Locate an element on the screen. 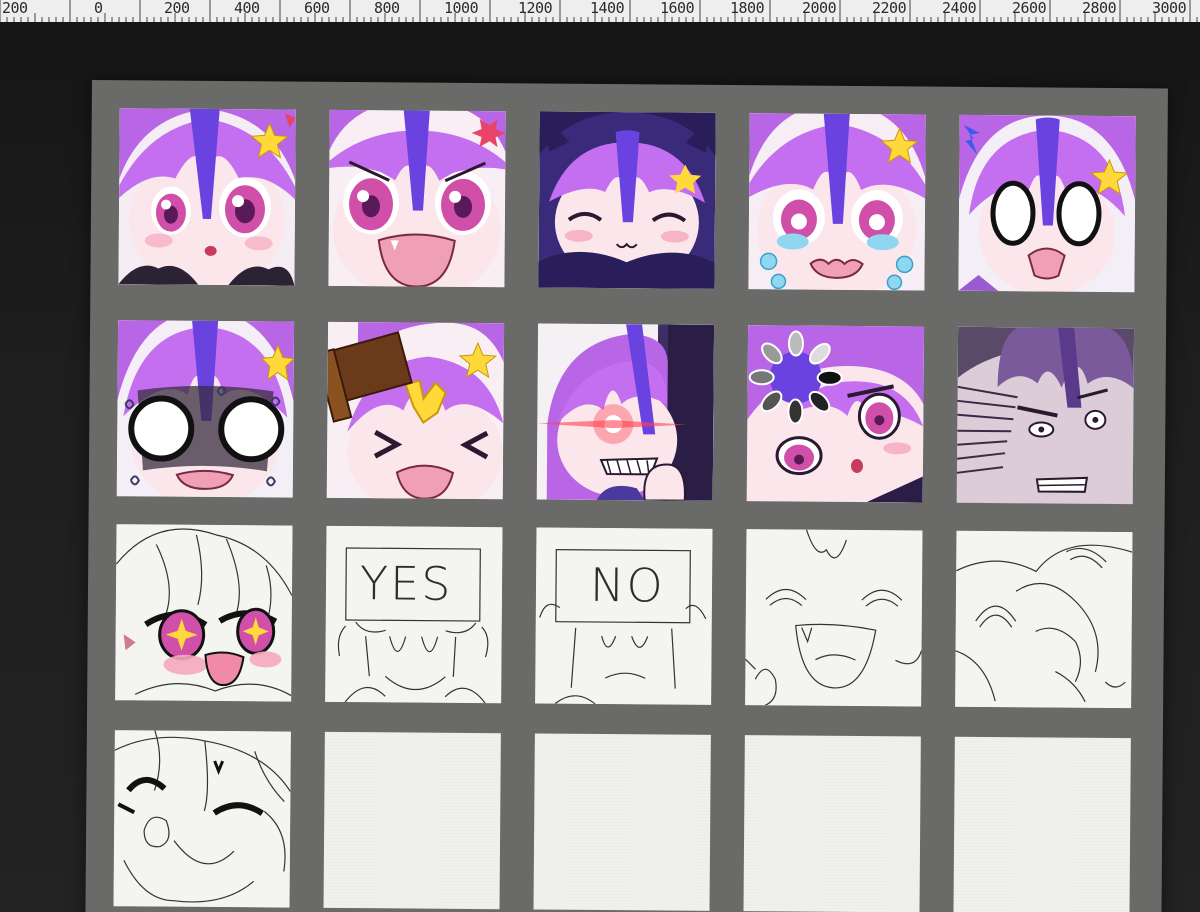 The width and height of the screenshot is (1200, 912). ruler-label: 2200 is located at coordinates (889, 8).